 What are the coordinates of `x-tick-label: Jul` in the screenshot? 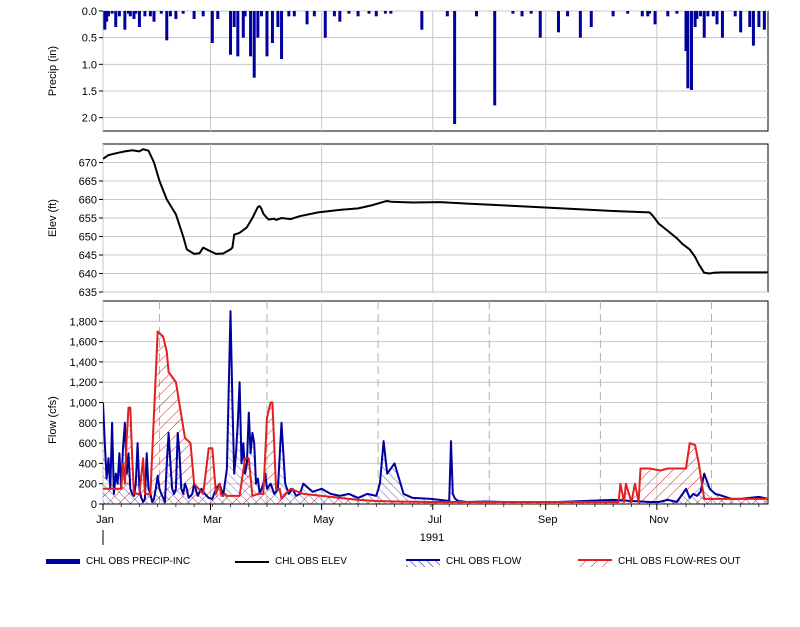 It's located at (435, 520).